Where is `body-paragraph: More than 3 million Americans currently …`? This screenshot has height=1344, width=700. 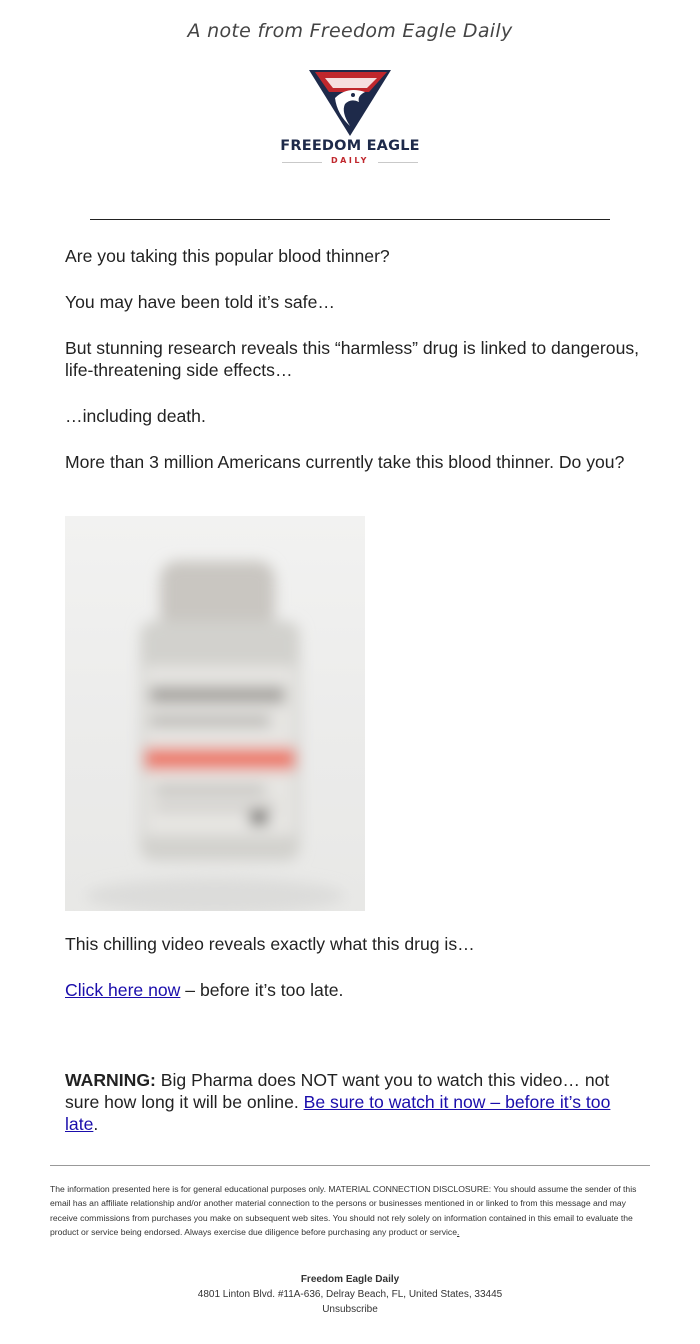
body-paragraph: More than 3 million Americans currently … is located at coordinates (345, 462).